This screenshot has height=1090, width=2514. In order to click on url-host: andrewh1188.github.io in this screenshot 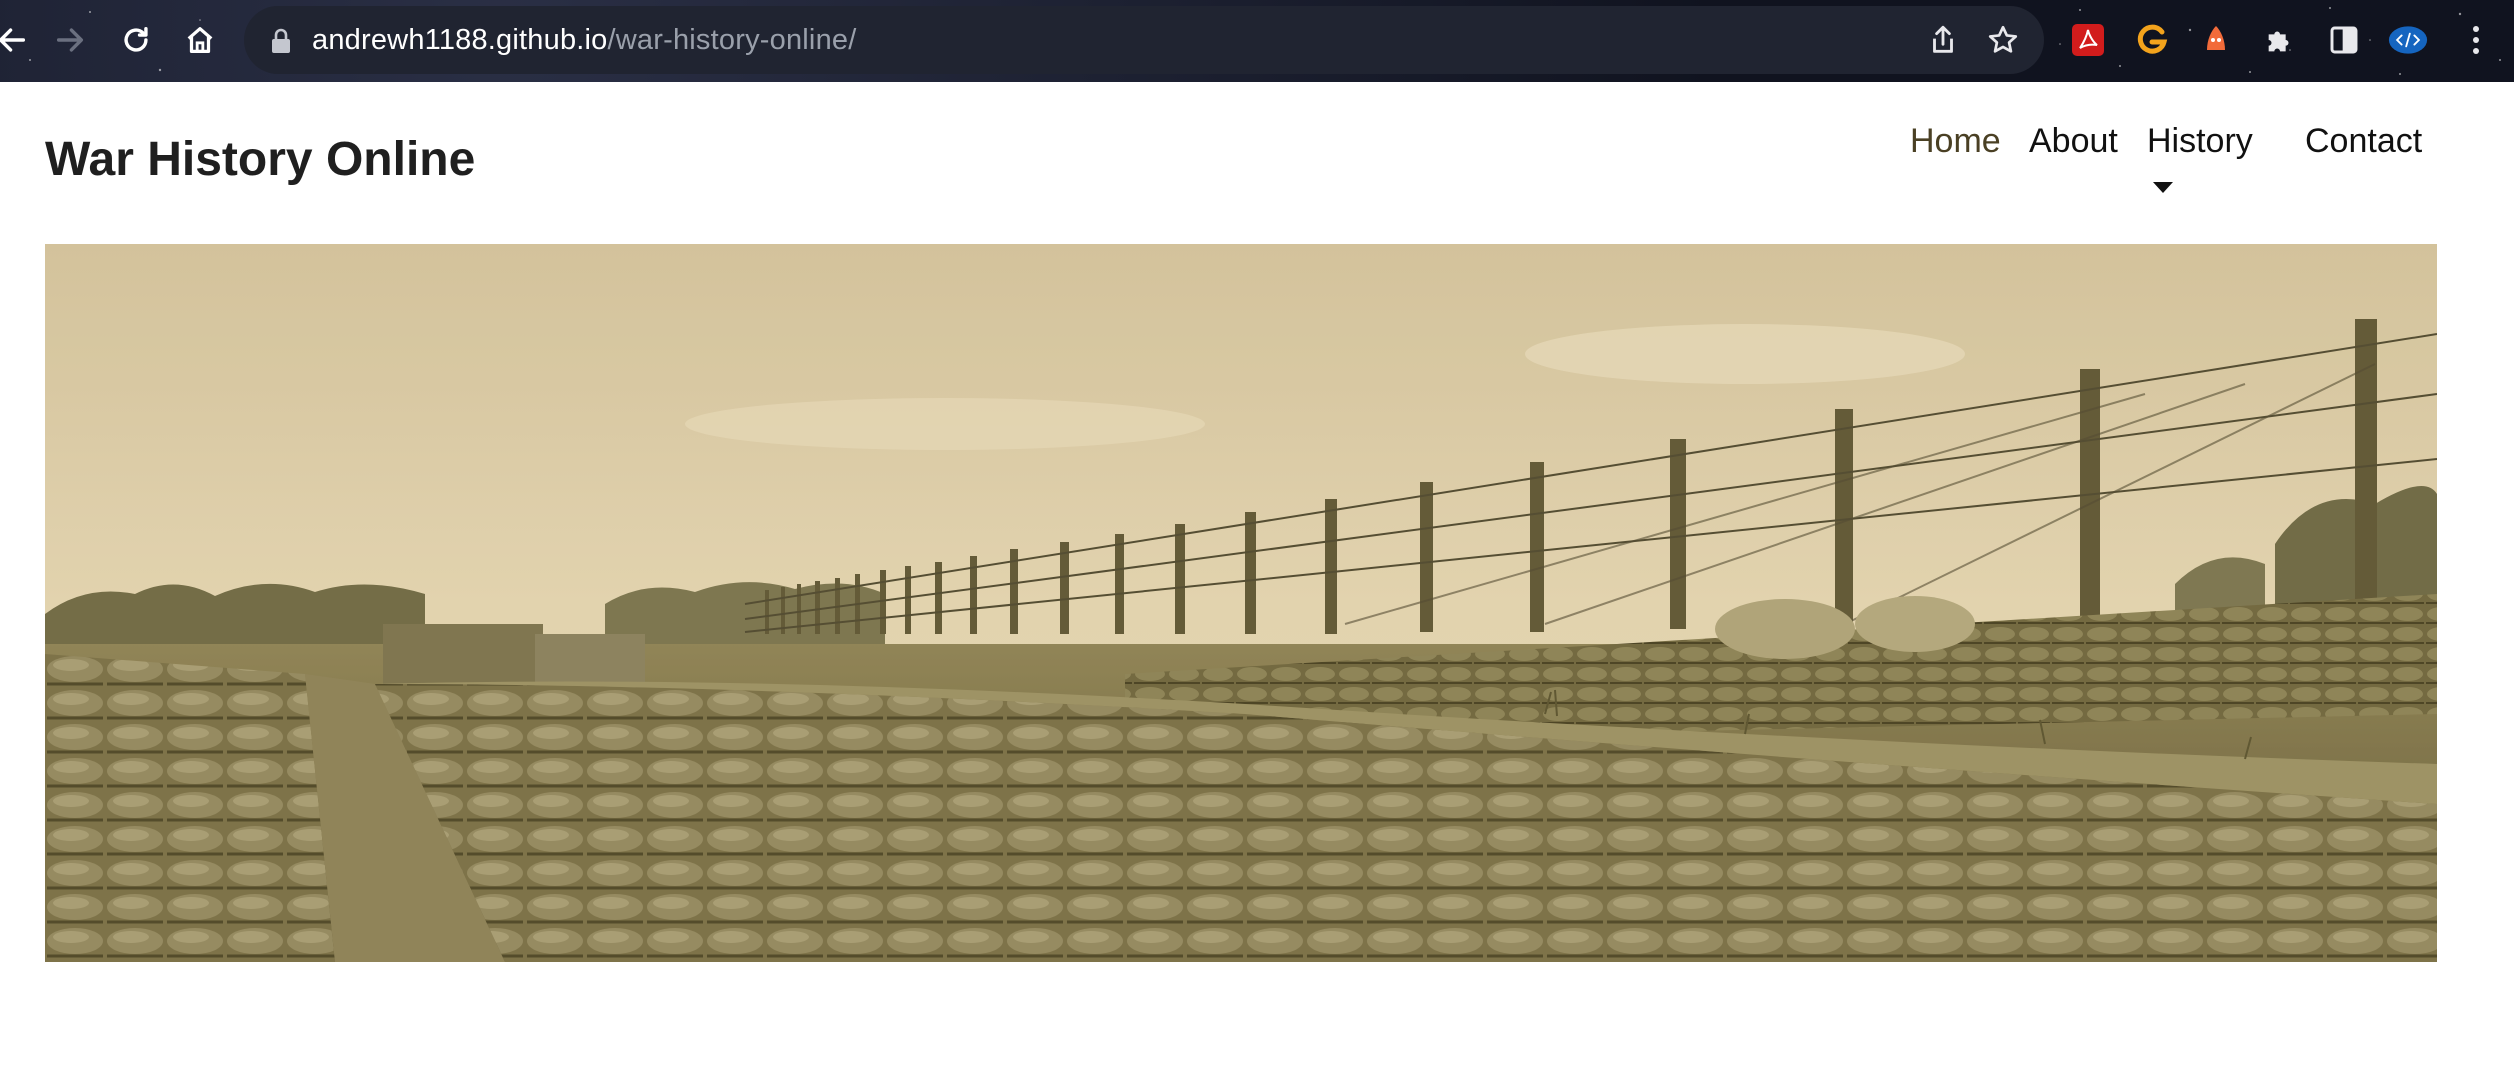, I will do `click(460, 40)`.